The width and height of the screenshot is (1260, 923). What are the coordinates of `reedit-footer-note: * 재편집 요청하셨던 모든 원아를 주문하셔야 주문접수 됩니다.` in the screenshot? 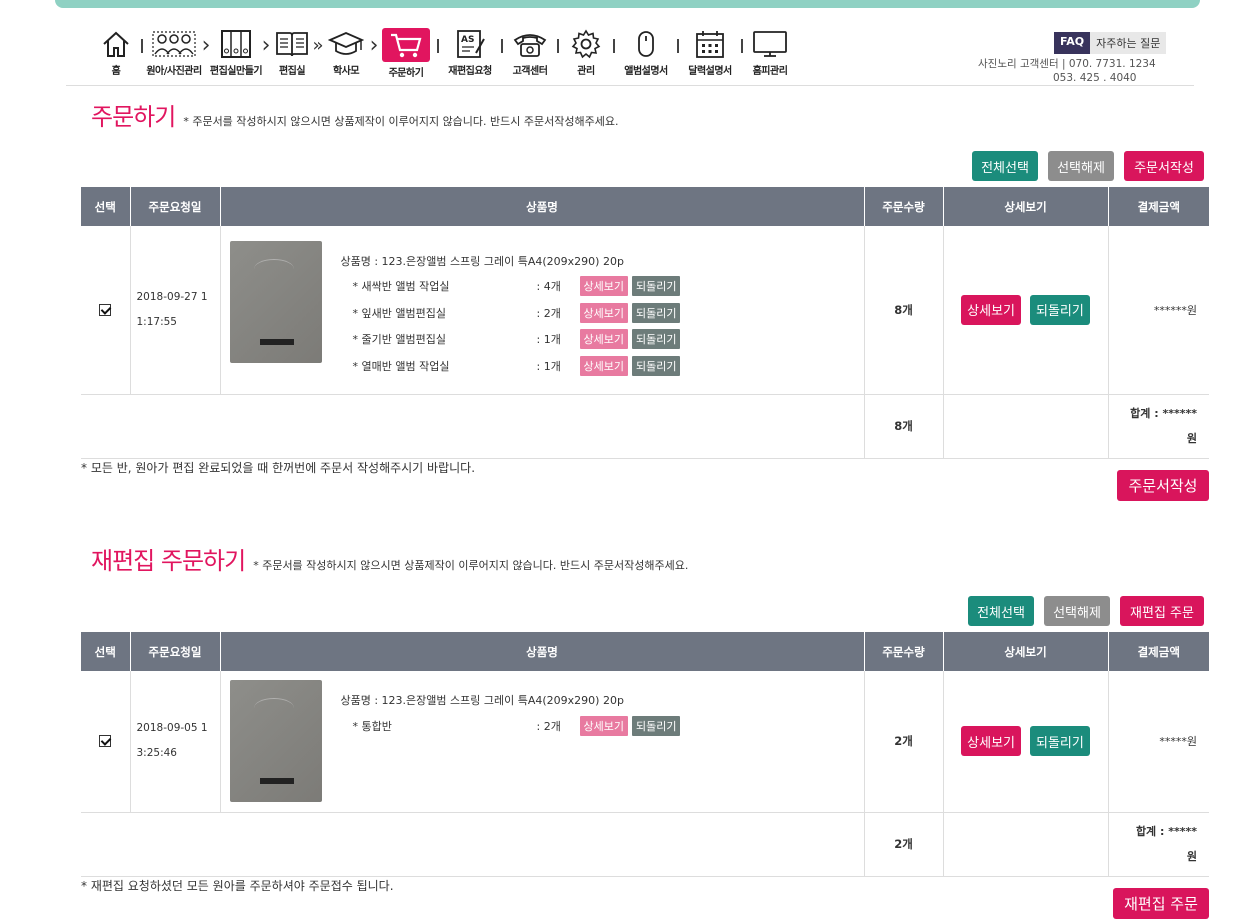 It's located at (237, 886).